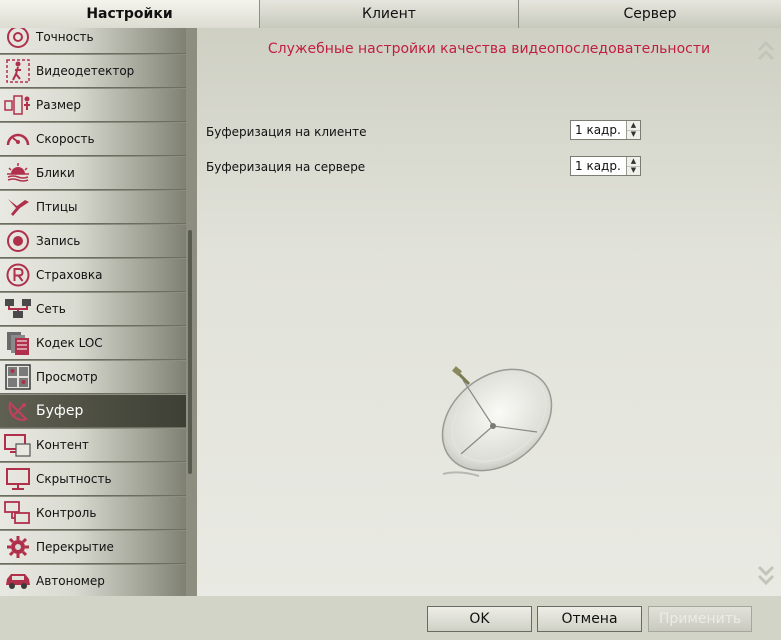  What do you see at coordinates (18, 581) in the screenshot?
I see `car-icon` at bounding box center [18, 581].